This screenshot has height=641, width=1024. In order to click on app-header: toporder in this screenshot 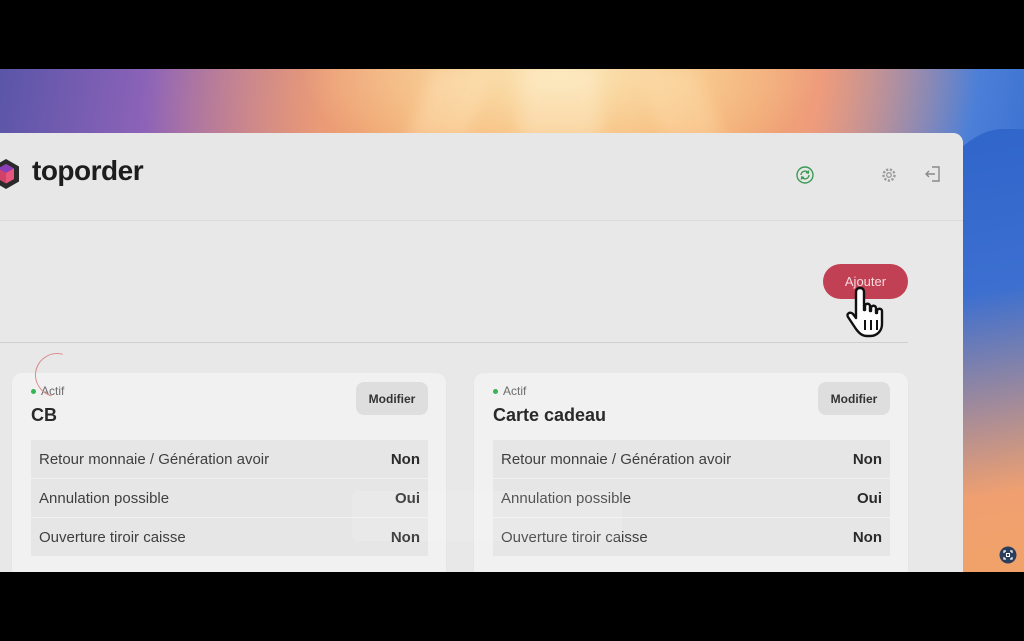, I will do `click(481, 177)`.